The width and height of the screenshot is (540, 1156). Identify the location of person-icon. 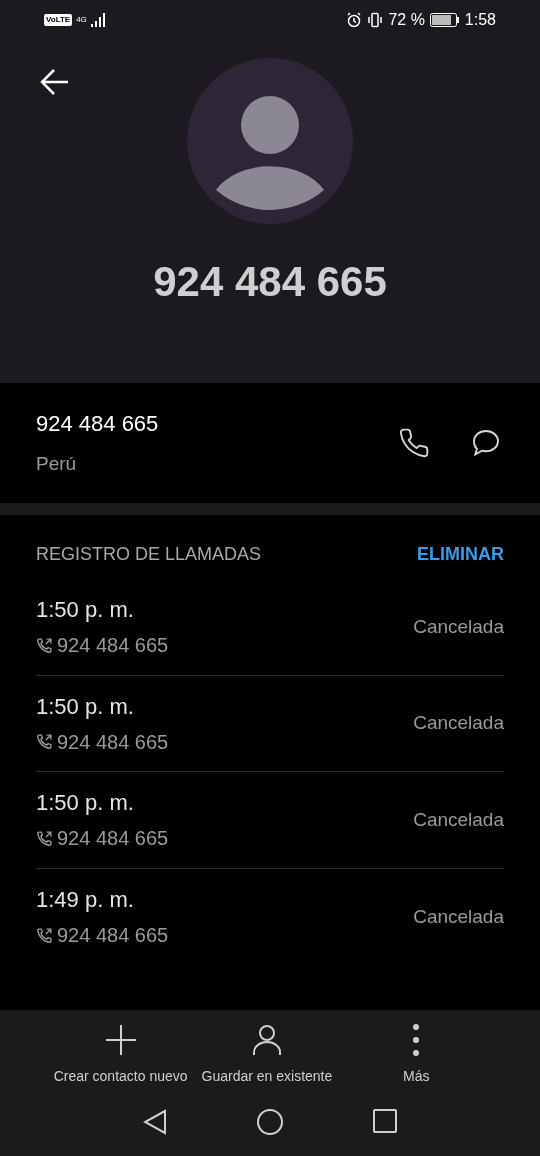
(266, 1040).